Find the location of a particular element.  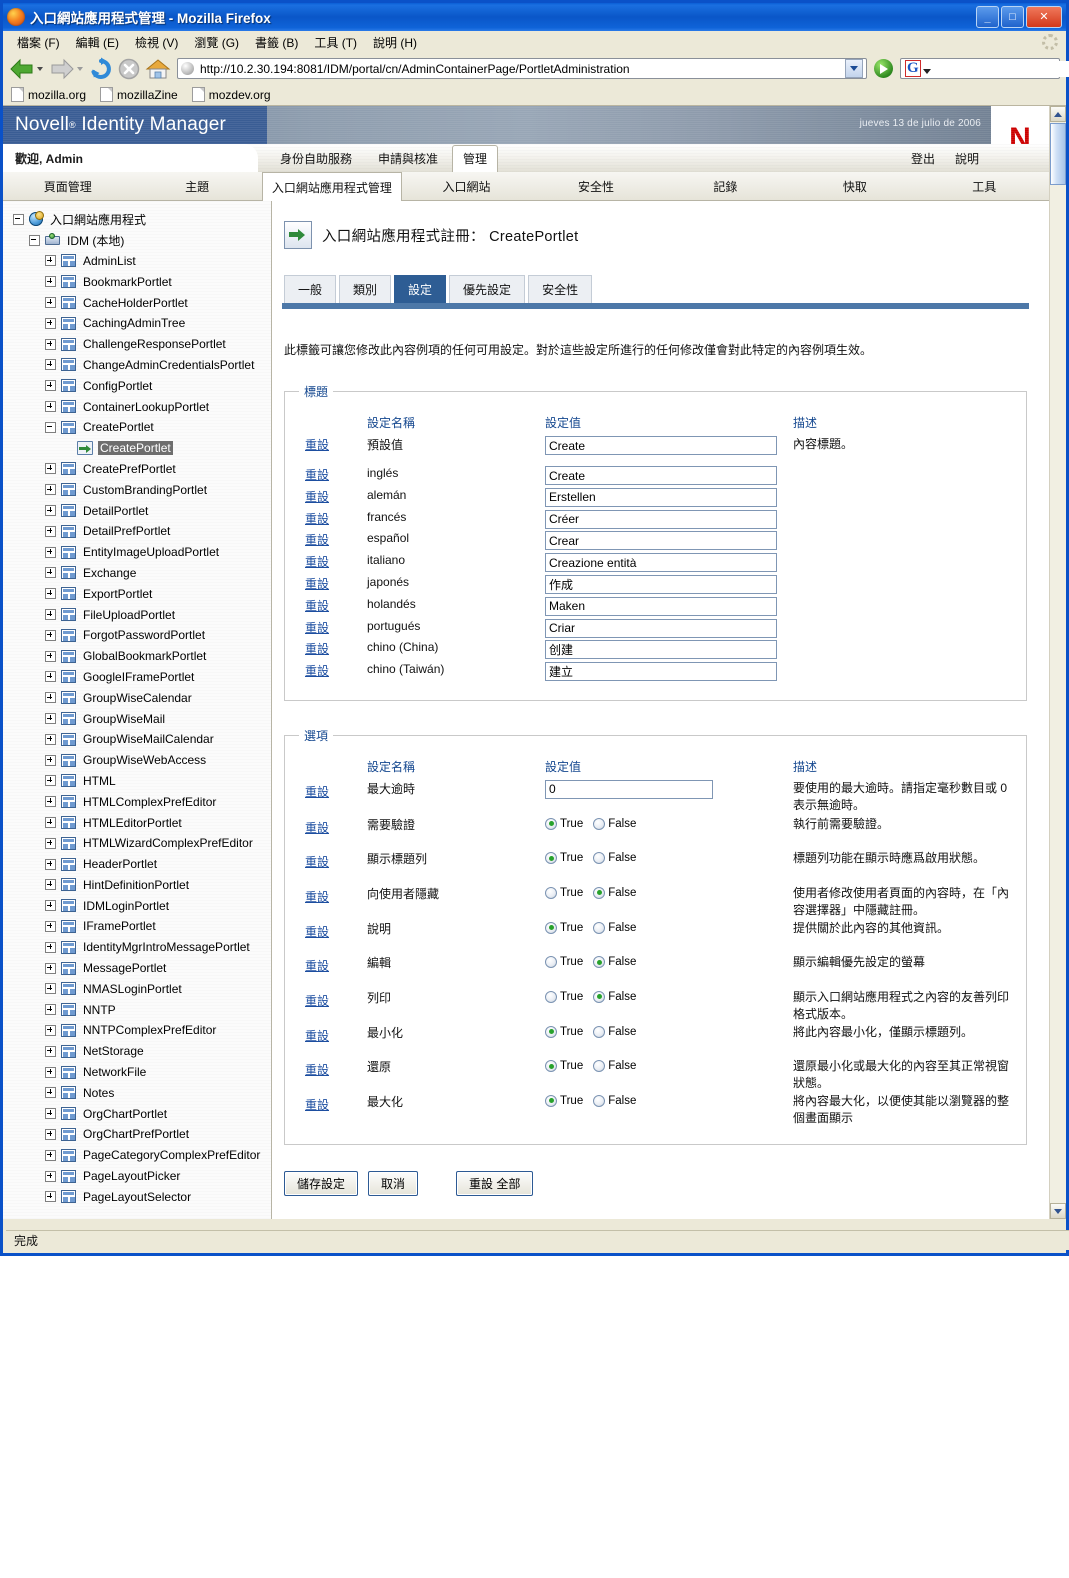

tree-node: EntityImageUploadPortlet is located at coordinates (137, 552).